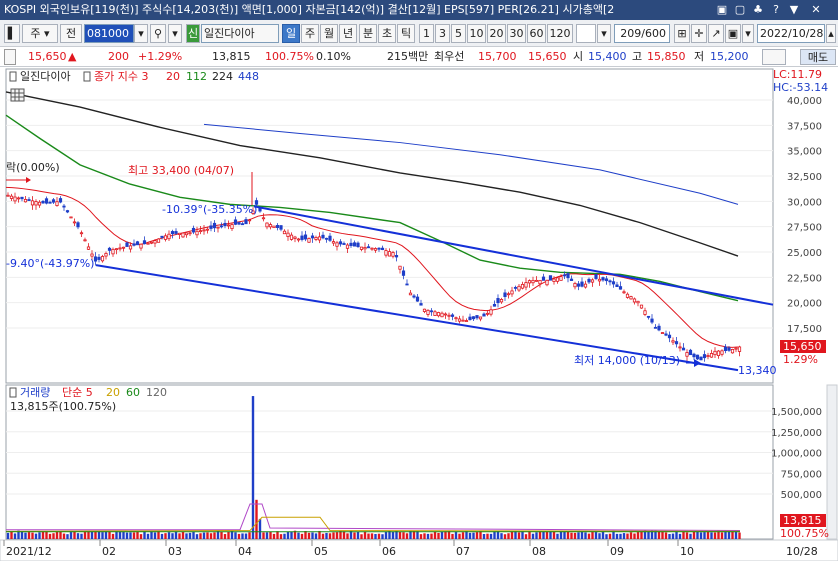  I want to click on code-dropdown-icon: ▾, so click(141, 33).